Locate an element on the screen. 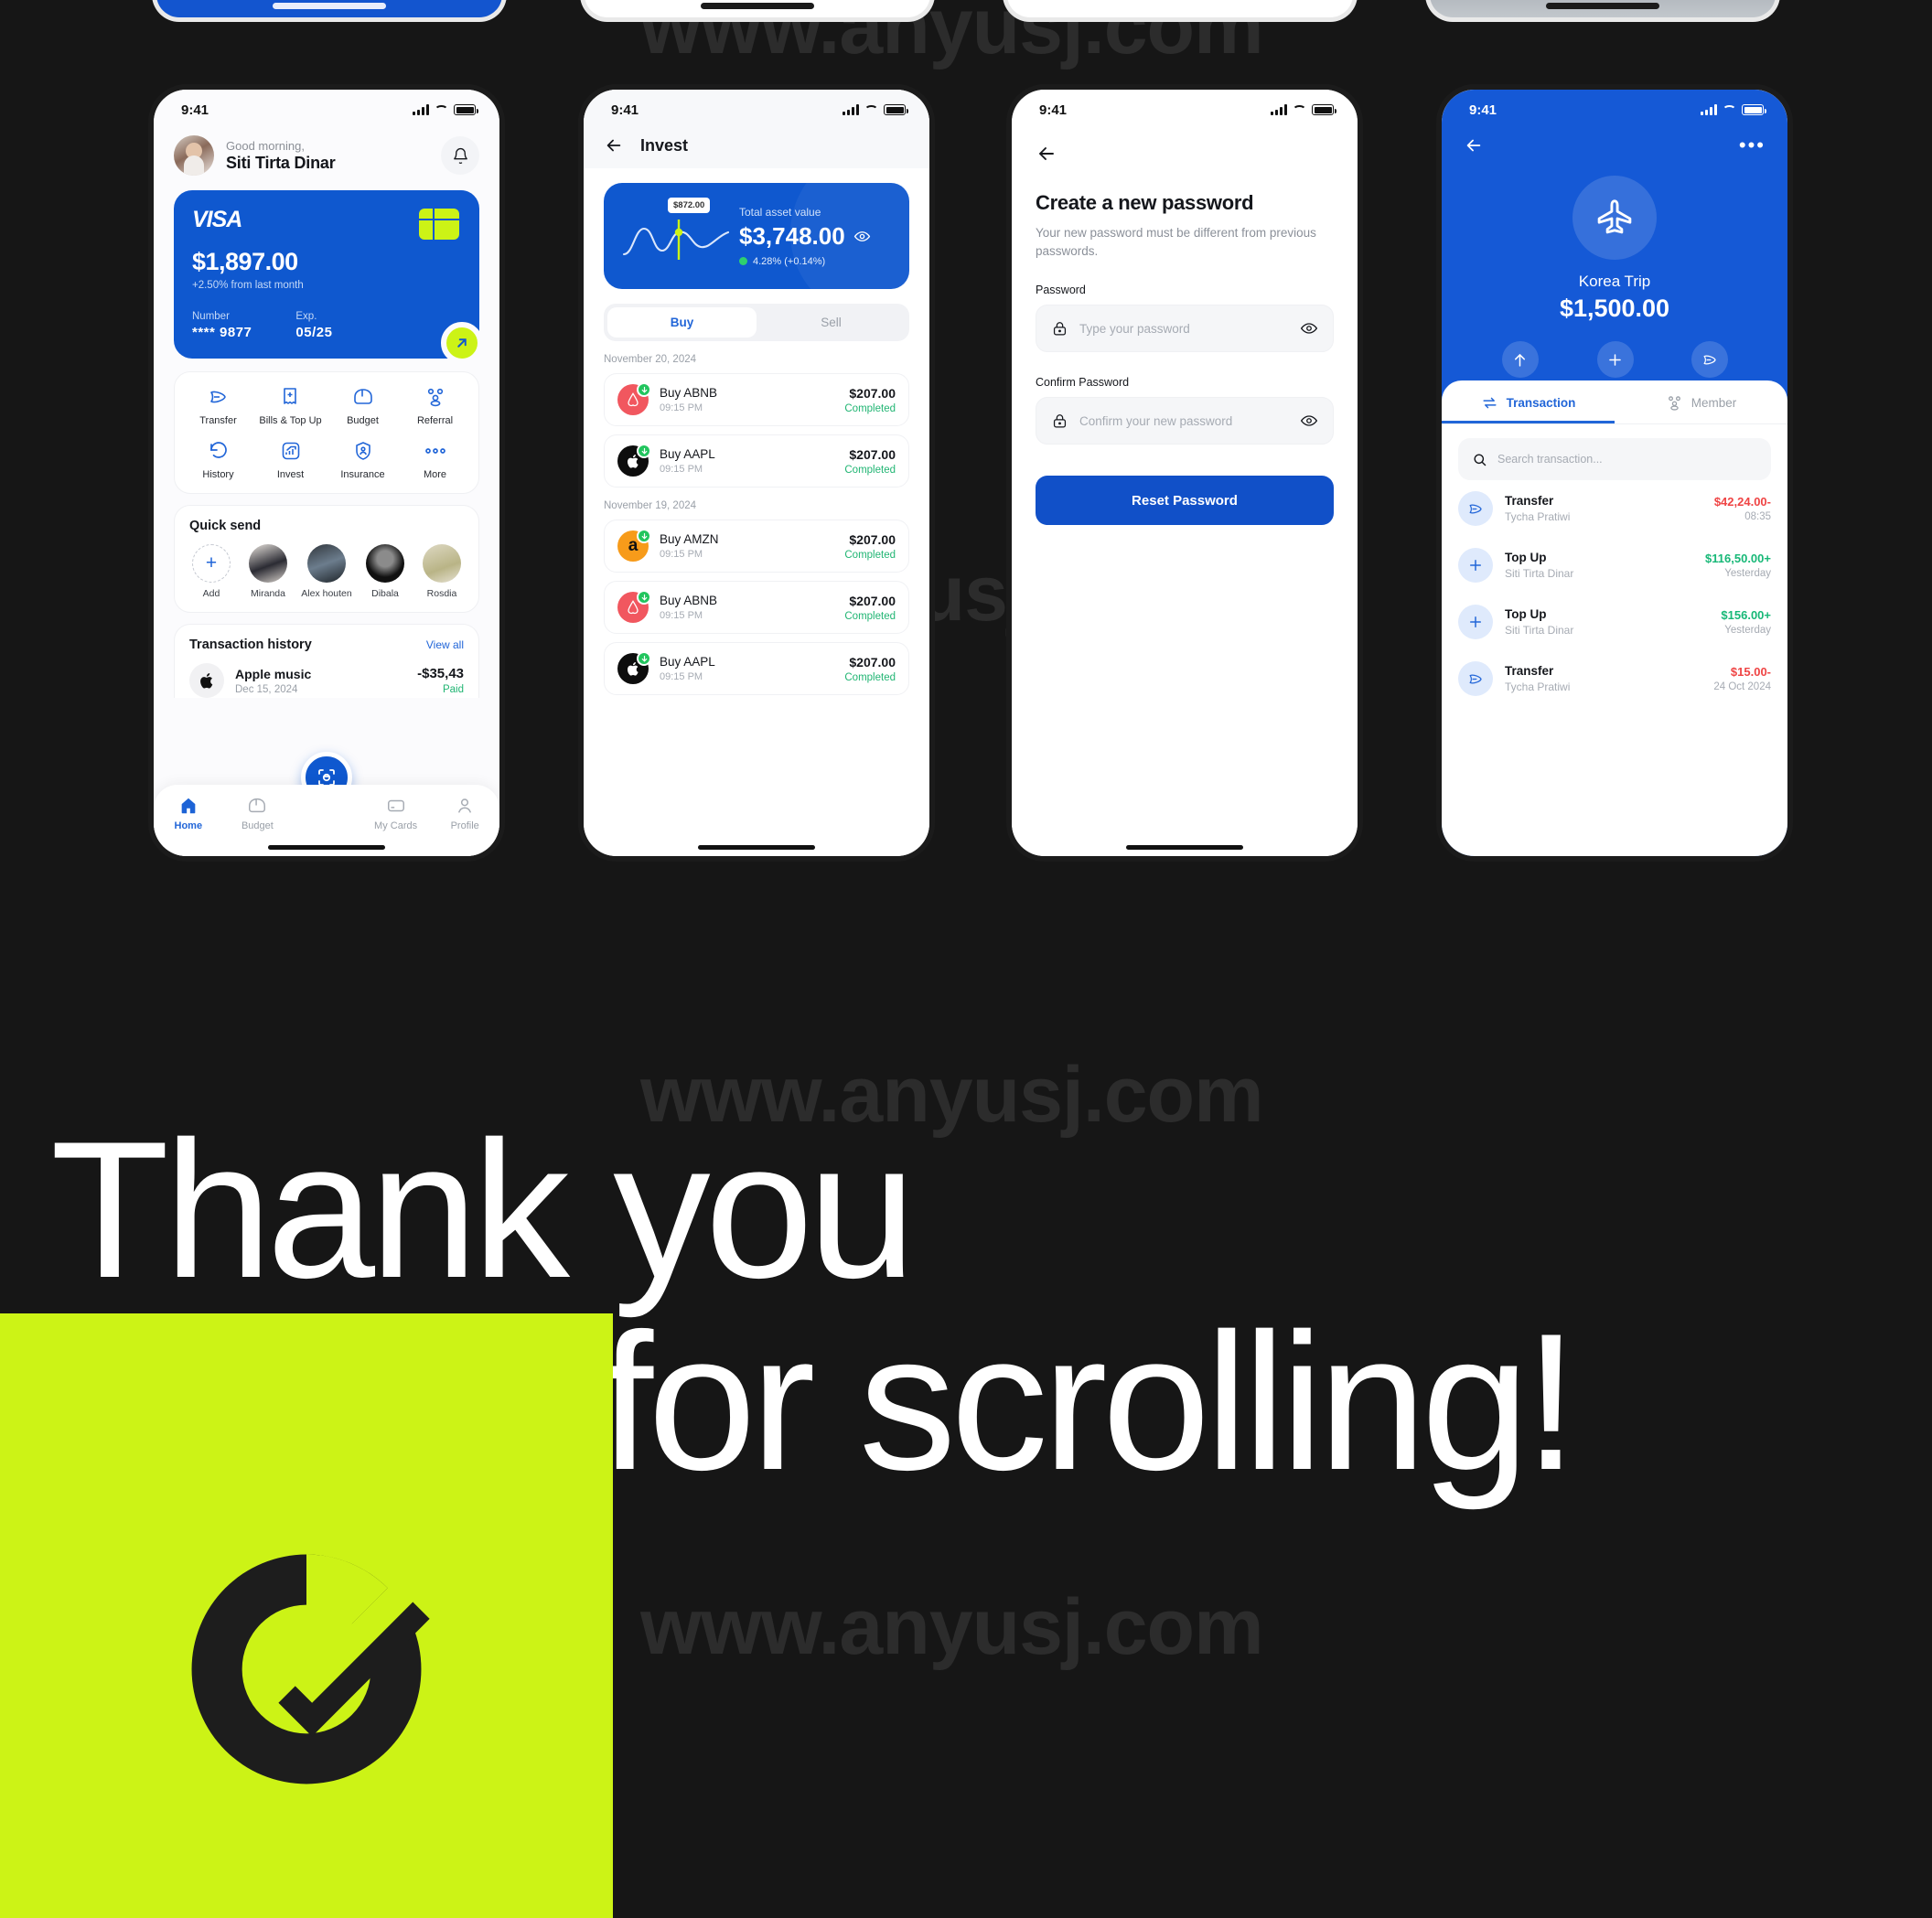 This screenshot has height=1918, width=1932. quick-action-invest: Invest is located at coordinates (291, 459).